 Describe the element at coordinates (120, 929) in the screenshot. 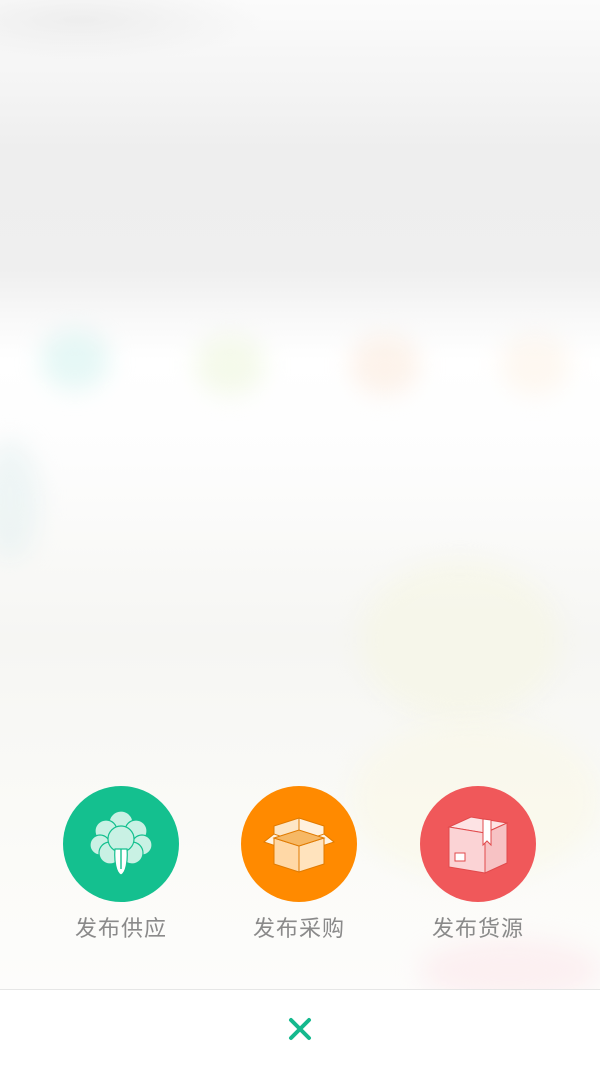

I see `publish-supply-label: 发布供应` at that location.